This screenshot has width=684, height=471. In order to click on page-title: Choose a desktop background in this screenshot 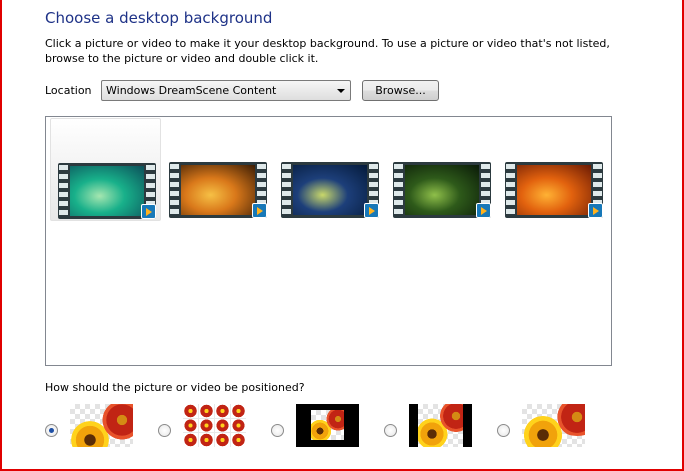, I will do `click(159, 18)`.